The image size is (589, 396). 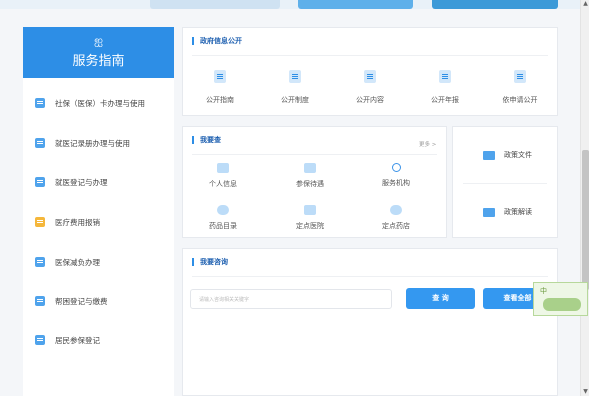 I want to click on sidebar-item-label: 居民参保登记, so click(x=77, y=340).